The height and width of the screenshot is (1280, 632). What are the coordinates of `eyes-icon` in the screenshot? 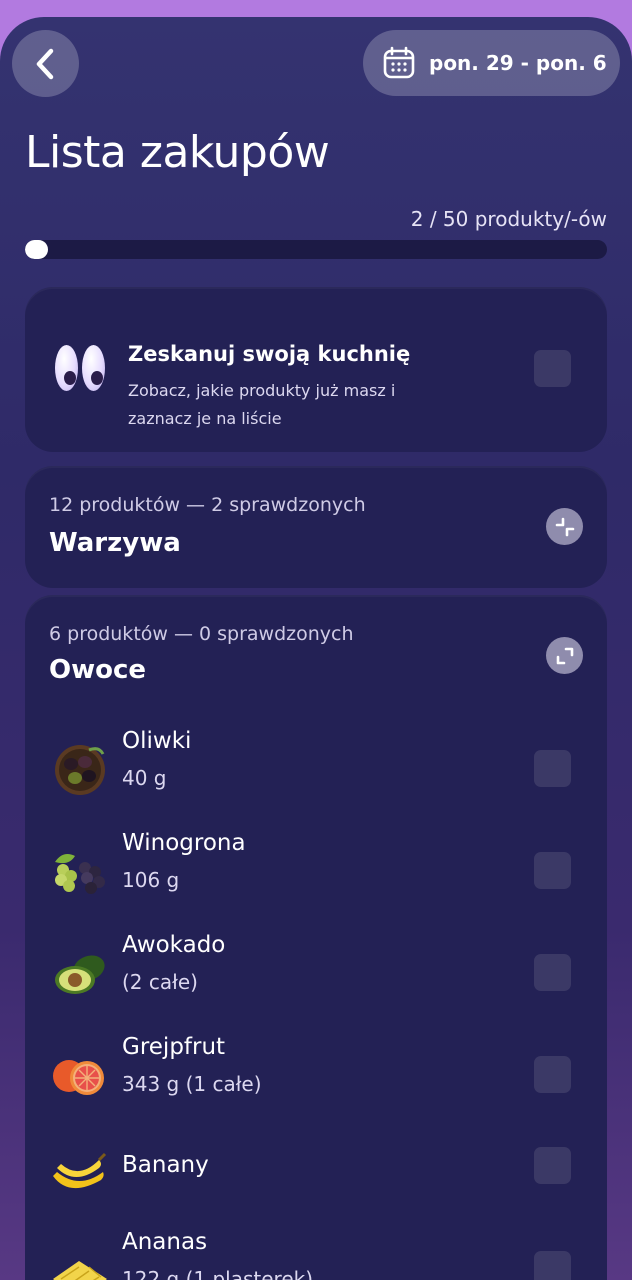 It's located at (80, 368).